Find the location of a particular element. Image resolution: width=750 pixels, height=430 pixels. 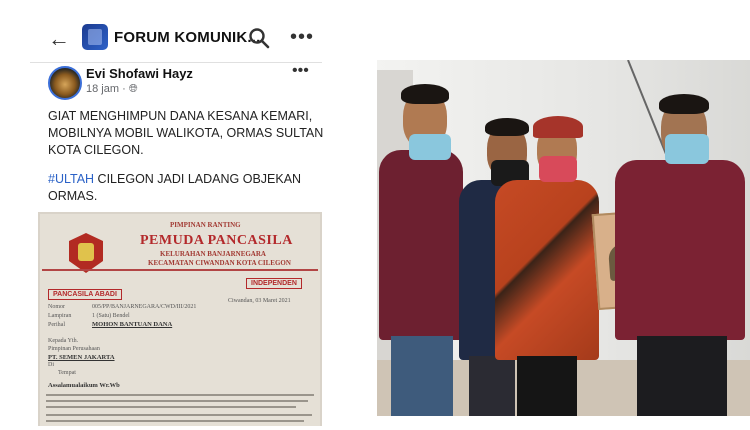

group-header: ← FORUM KOMUNIK... ••• is located at coordinates (180, 38).